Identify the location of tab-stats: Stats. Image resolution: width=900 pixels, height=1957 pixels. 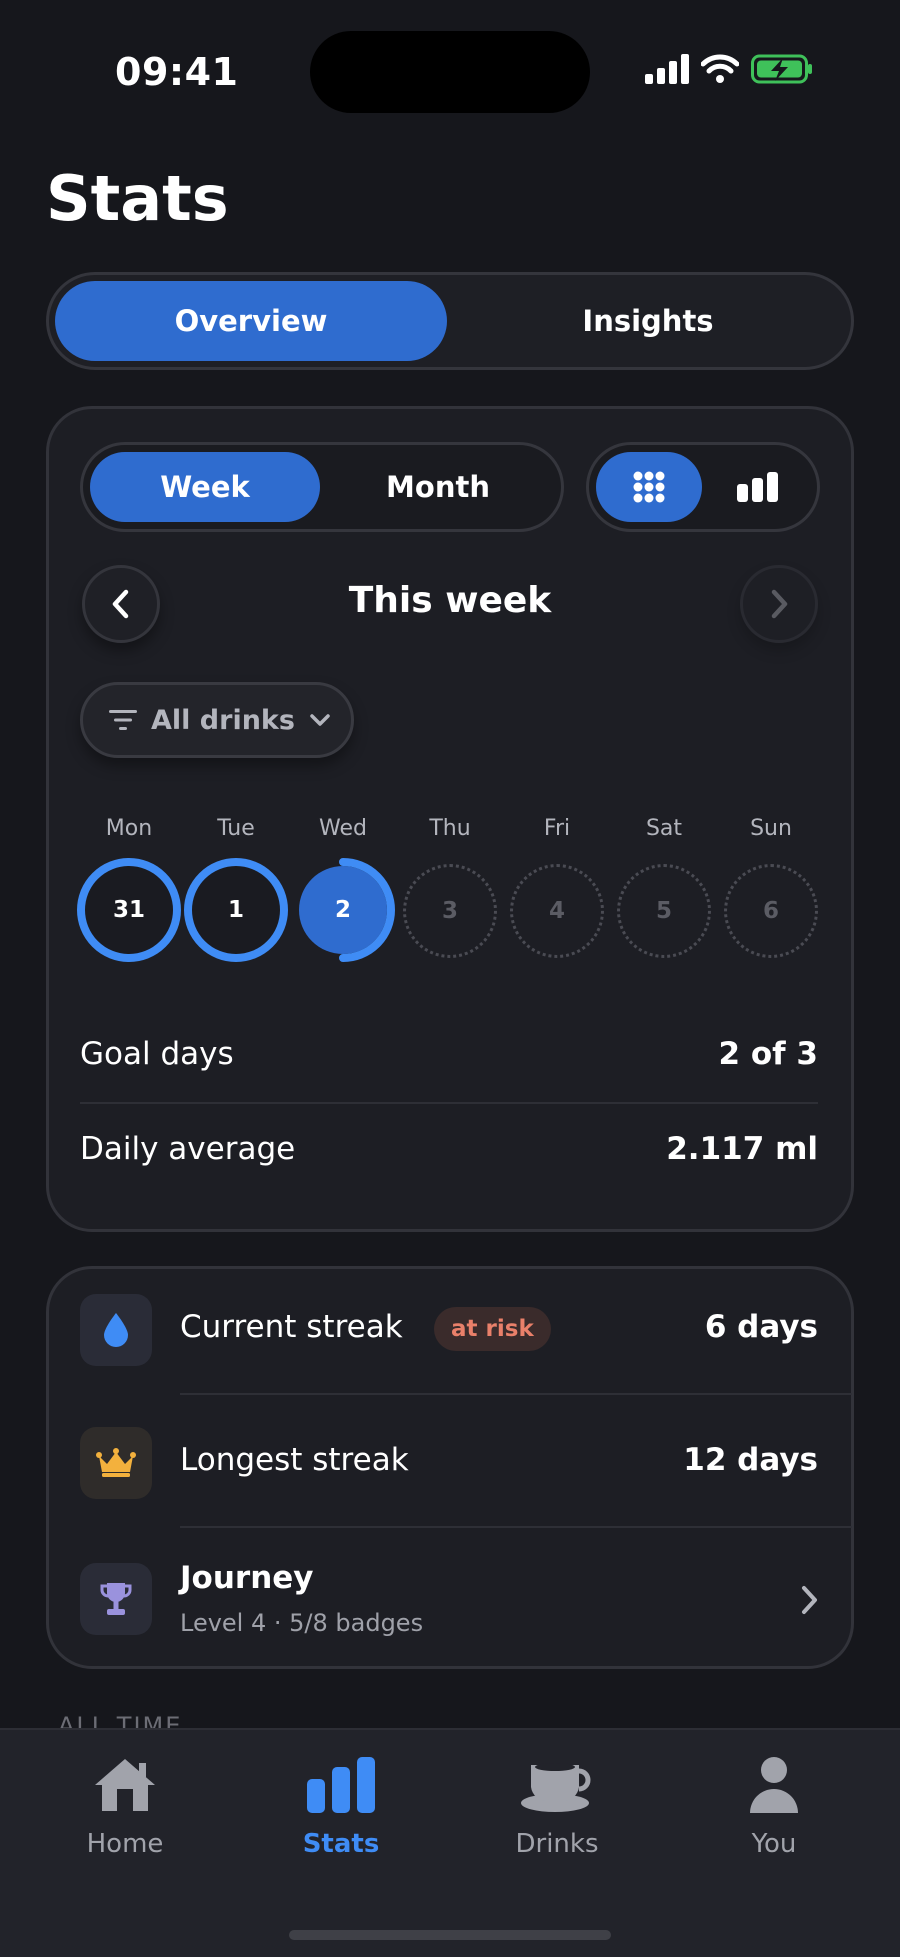
(341, 1807).